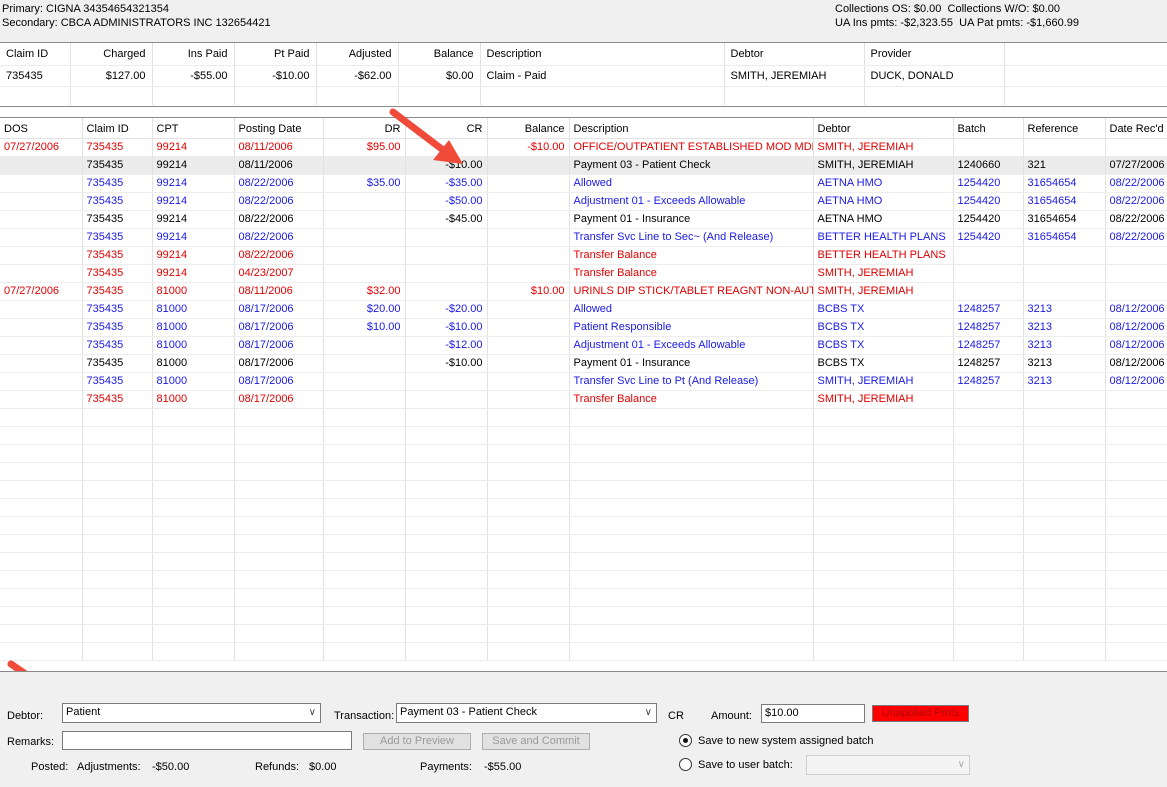 The width and height of the screenshot is (1167, 787). Describe the element at coordinates (279, 128) in the screenshot. I see `col-header-posting-date: Posting Date` at that location.